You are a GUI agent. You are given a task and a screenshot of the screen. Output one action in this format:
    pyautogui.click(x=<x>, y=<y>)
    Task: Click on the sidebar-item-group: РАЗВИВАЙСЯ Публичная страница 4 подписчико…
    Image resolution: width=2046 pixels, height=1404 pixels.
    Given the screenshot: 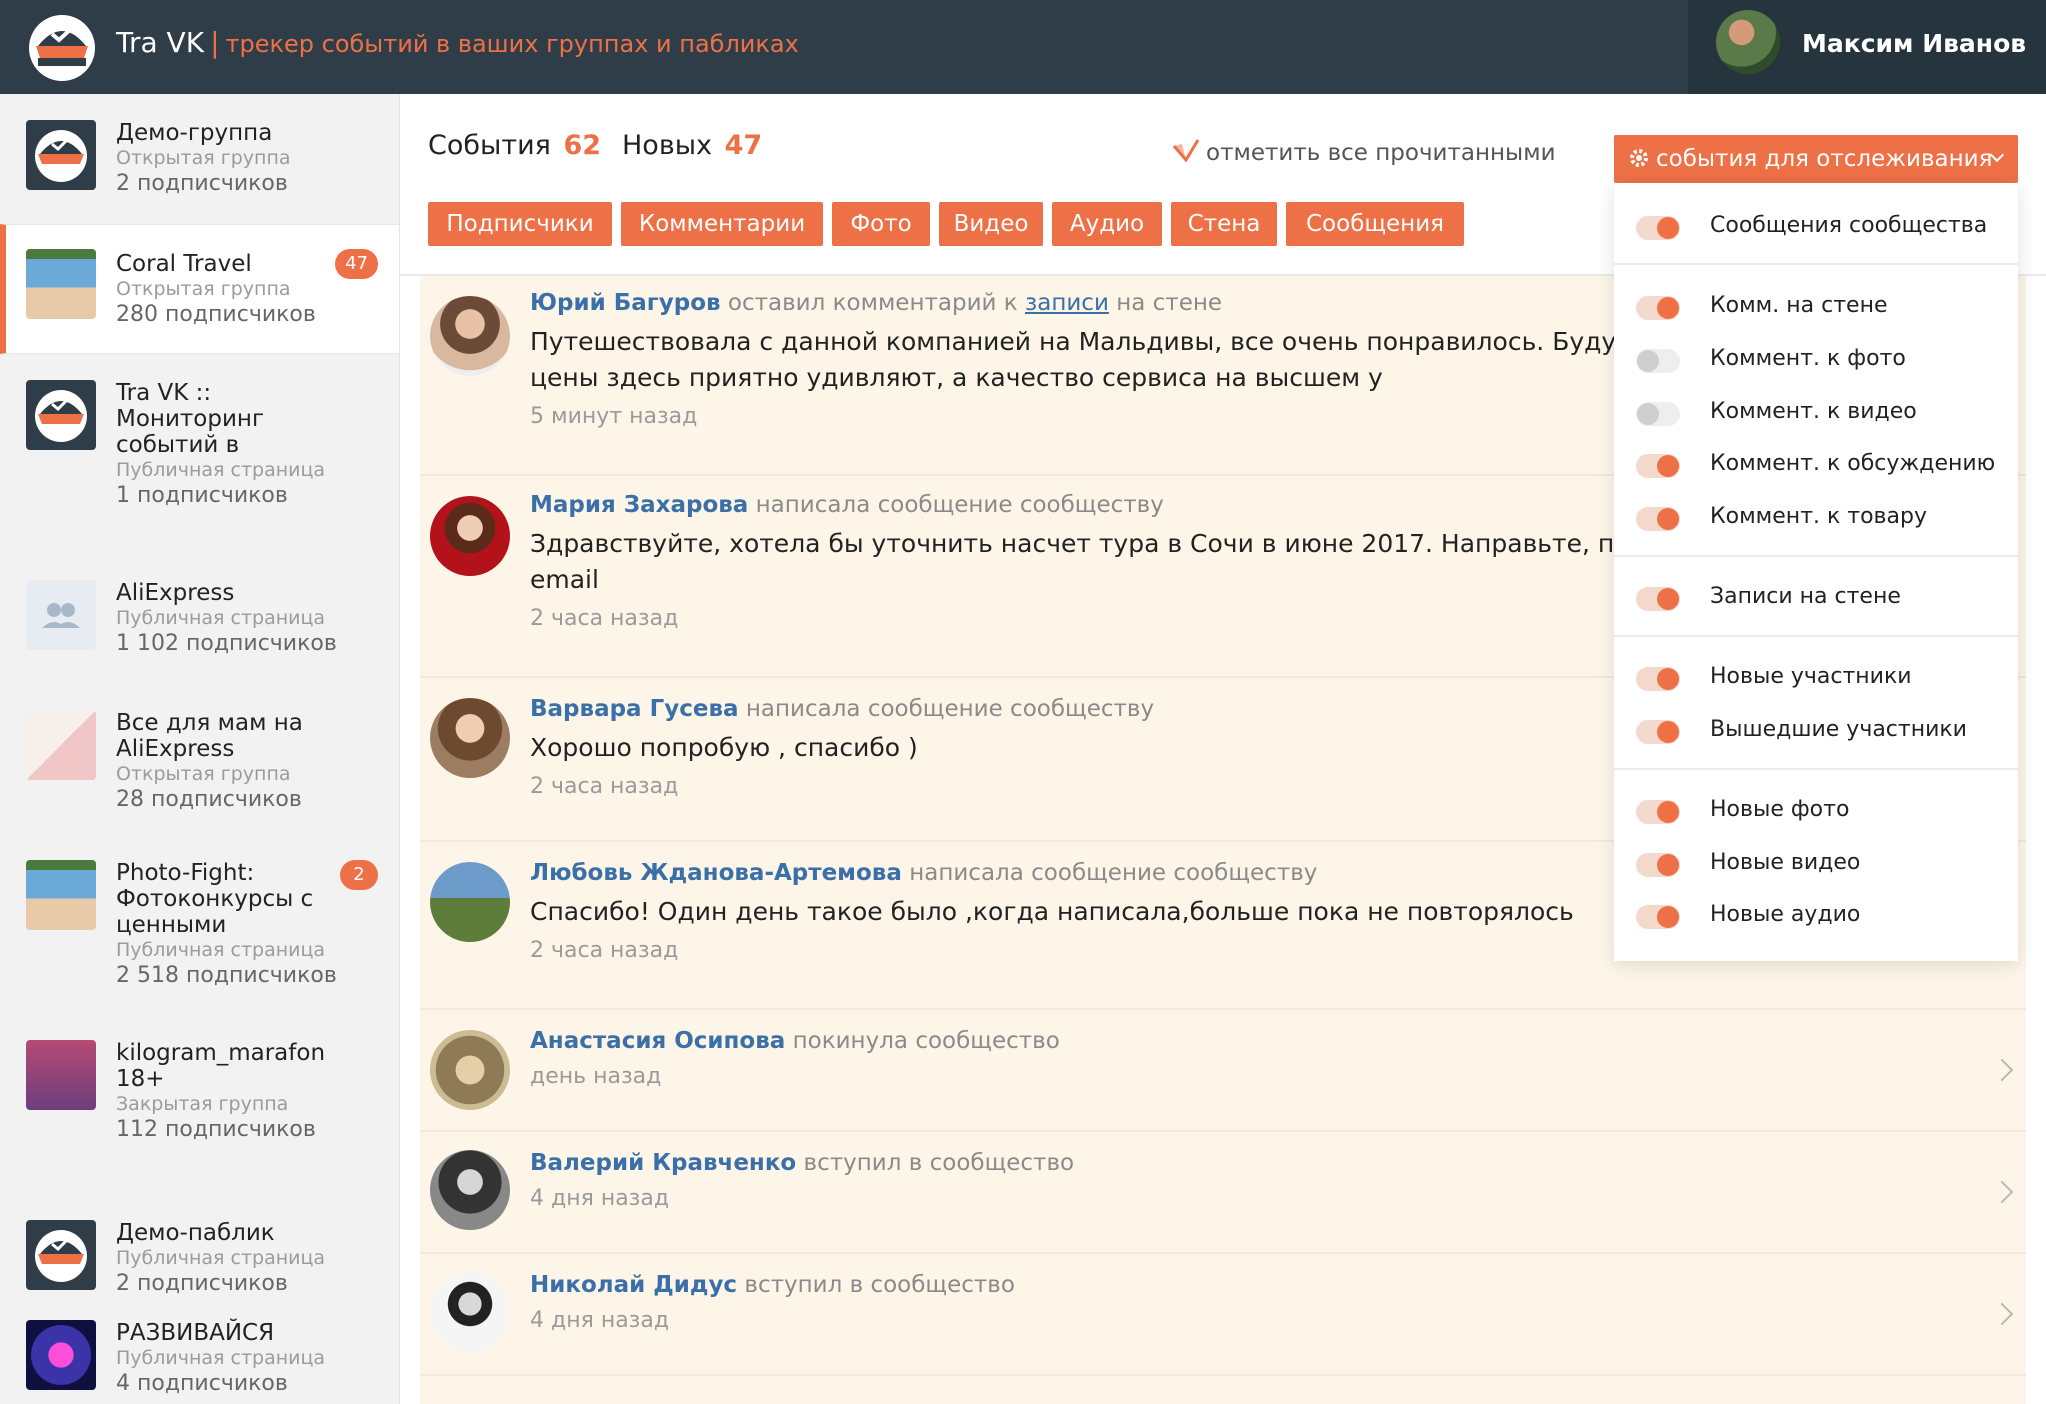 What is the action you would take?
    pyautogui.click(x=199, y=1349)
    